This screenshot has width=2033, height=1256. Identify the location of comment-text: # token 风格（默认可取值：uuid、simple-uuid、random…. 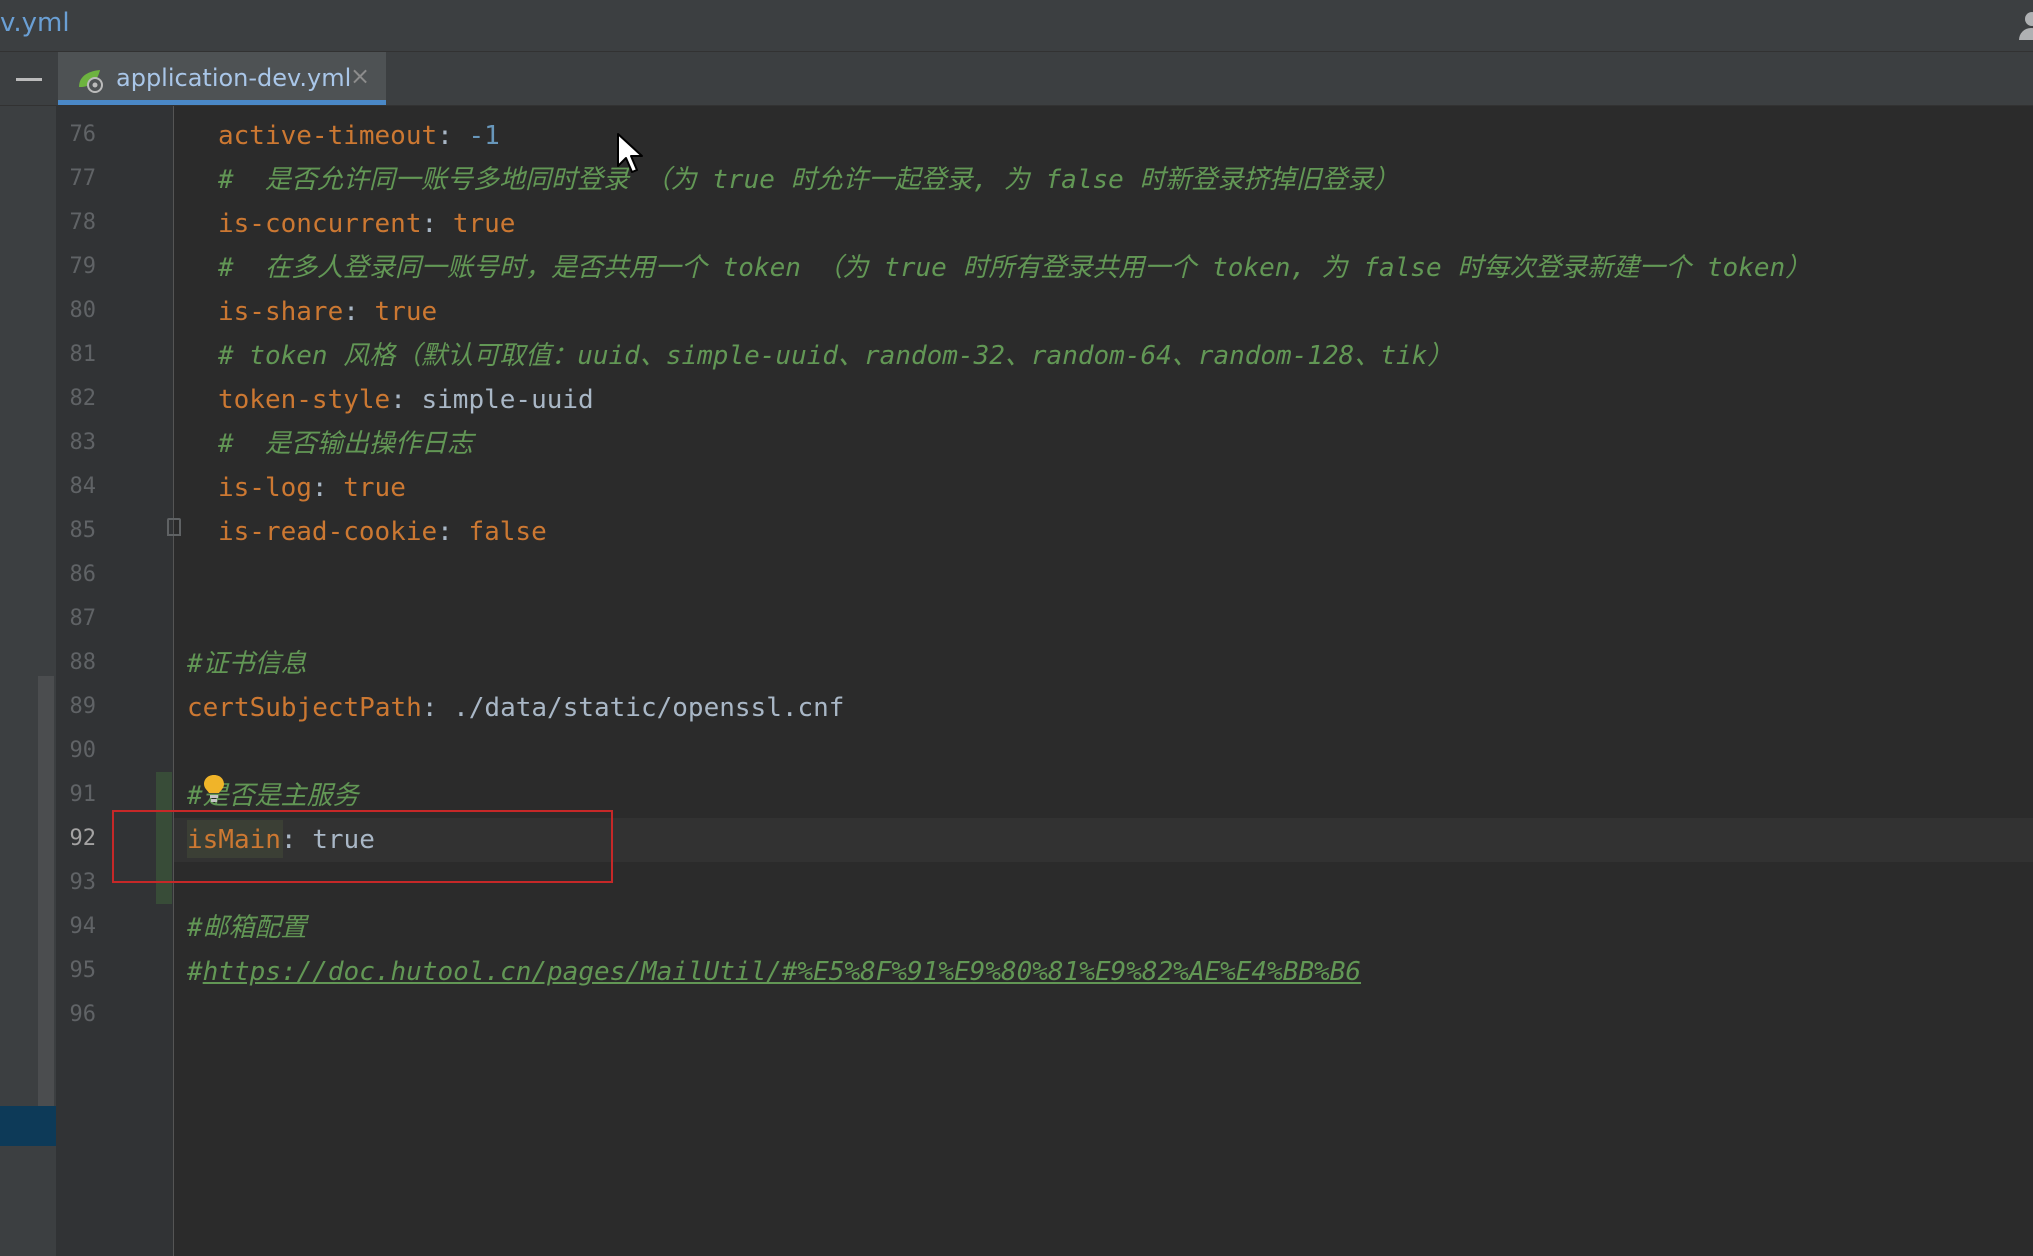
(836, 356).